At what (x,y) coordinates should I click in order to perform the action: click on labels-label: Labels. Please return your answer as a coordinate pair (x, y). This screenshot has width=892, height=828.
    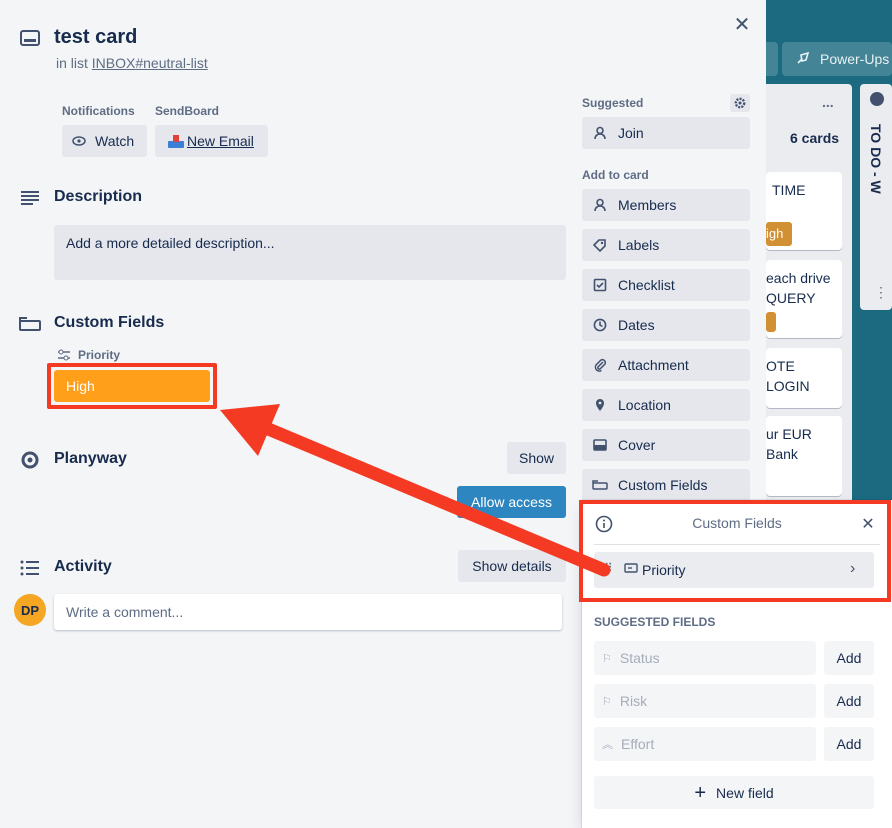
    Looking at the image, I should click on (639, 245).